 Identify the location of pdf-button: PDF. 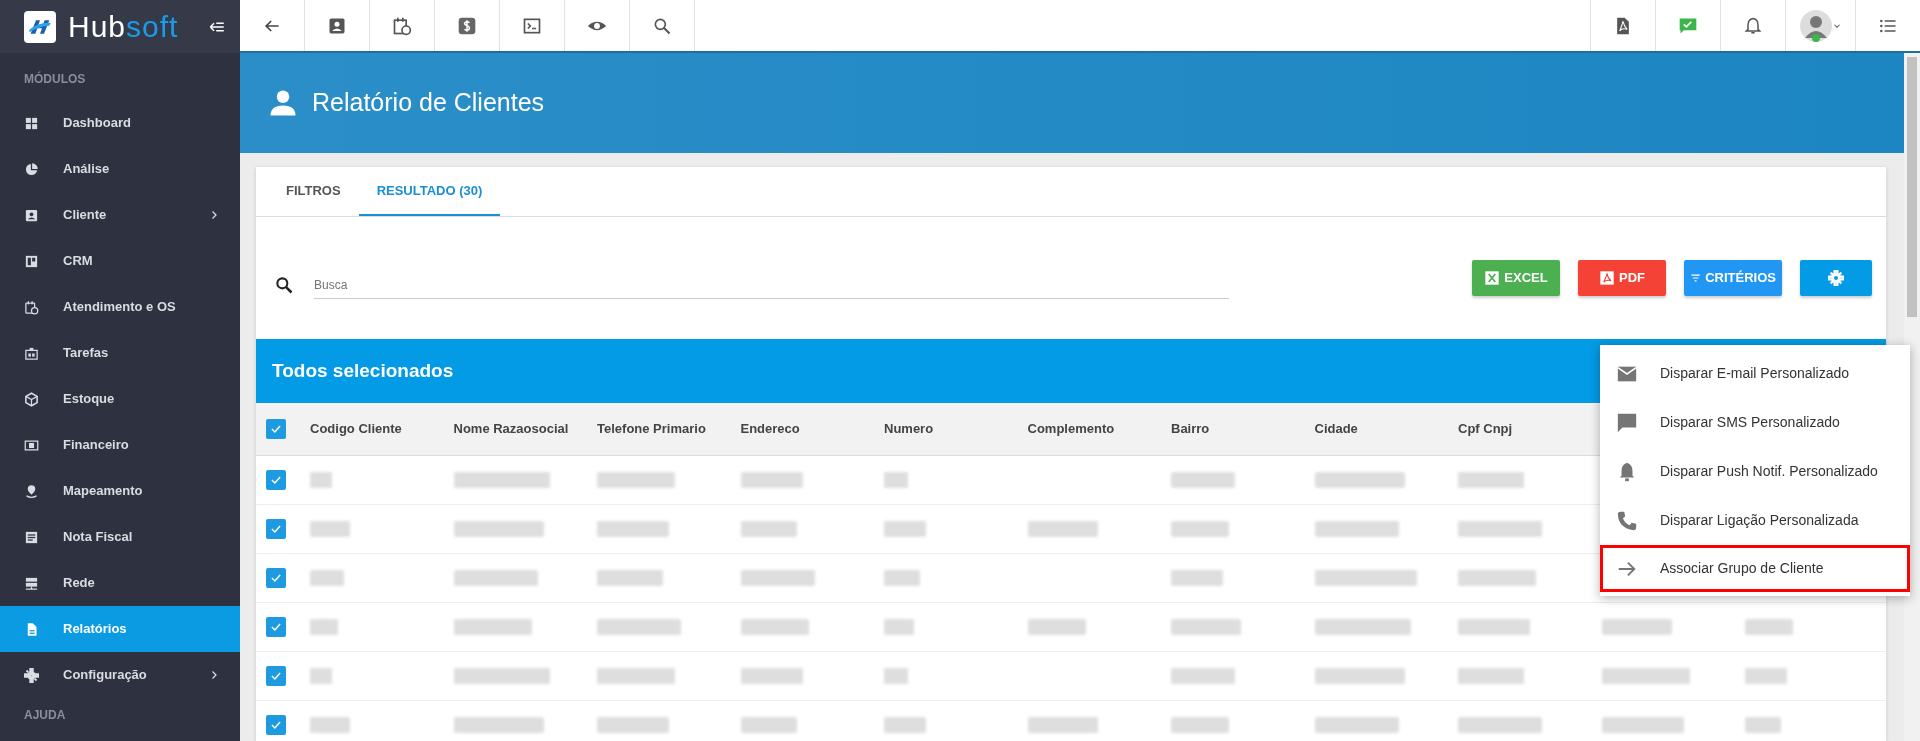
(1622, 278).